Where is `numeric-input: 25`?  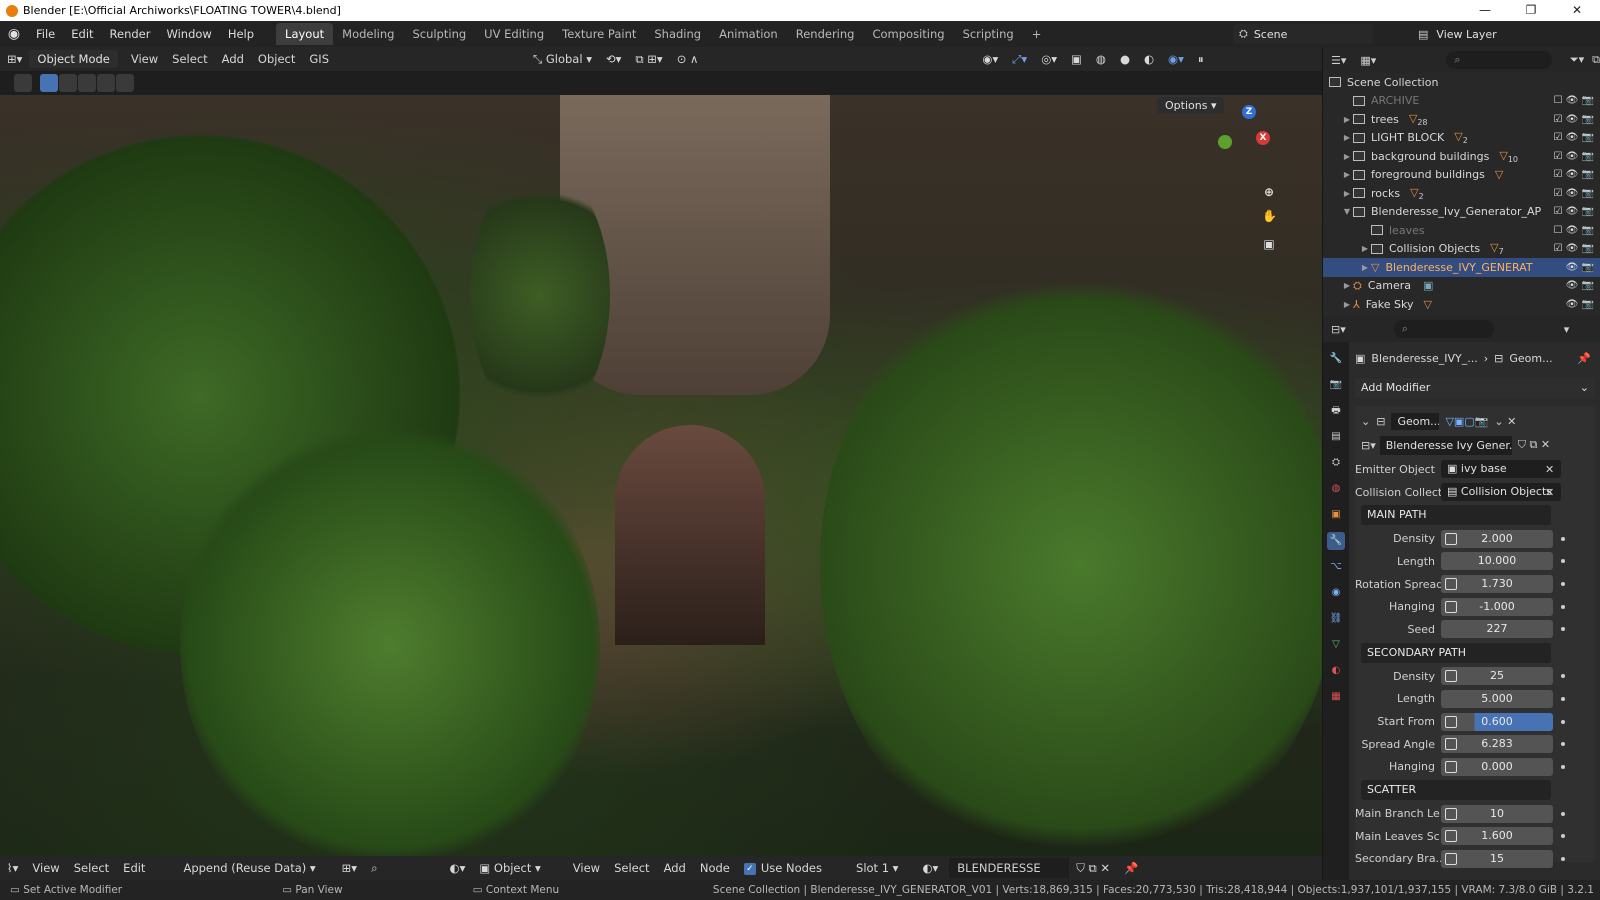 numeric-input: 25 is located at coordinates (1497, 676).